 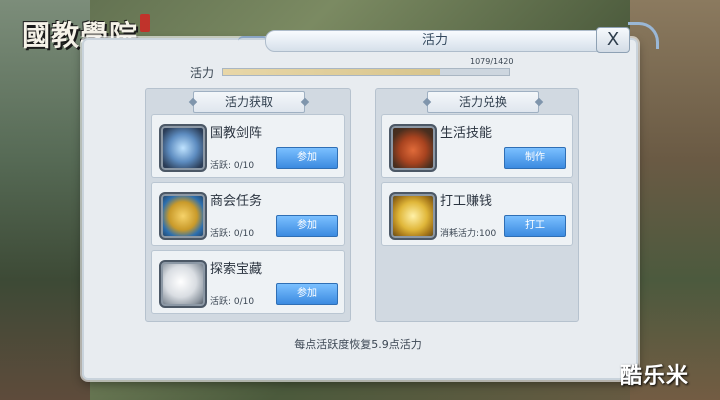 What do you see at coordinates (248, 214) in the screenshot?
I see `card-guild-quest: 商会任务 活跃: 0/10 参加` at bounding box center [248, 214].